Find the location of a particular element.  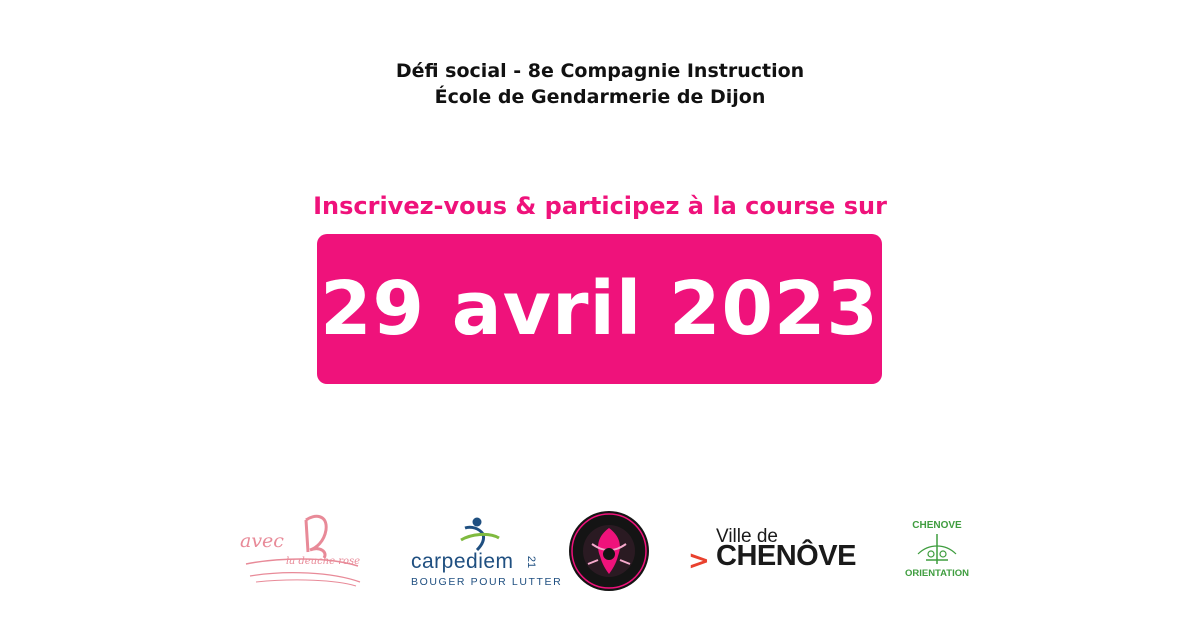

ville-de-chenove-logo: > Ville de CHENÔVE is located at coordinates (772, 550).